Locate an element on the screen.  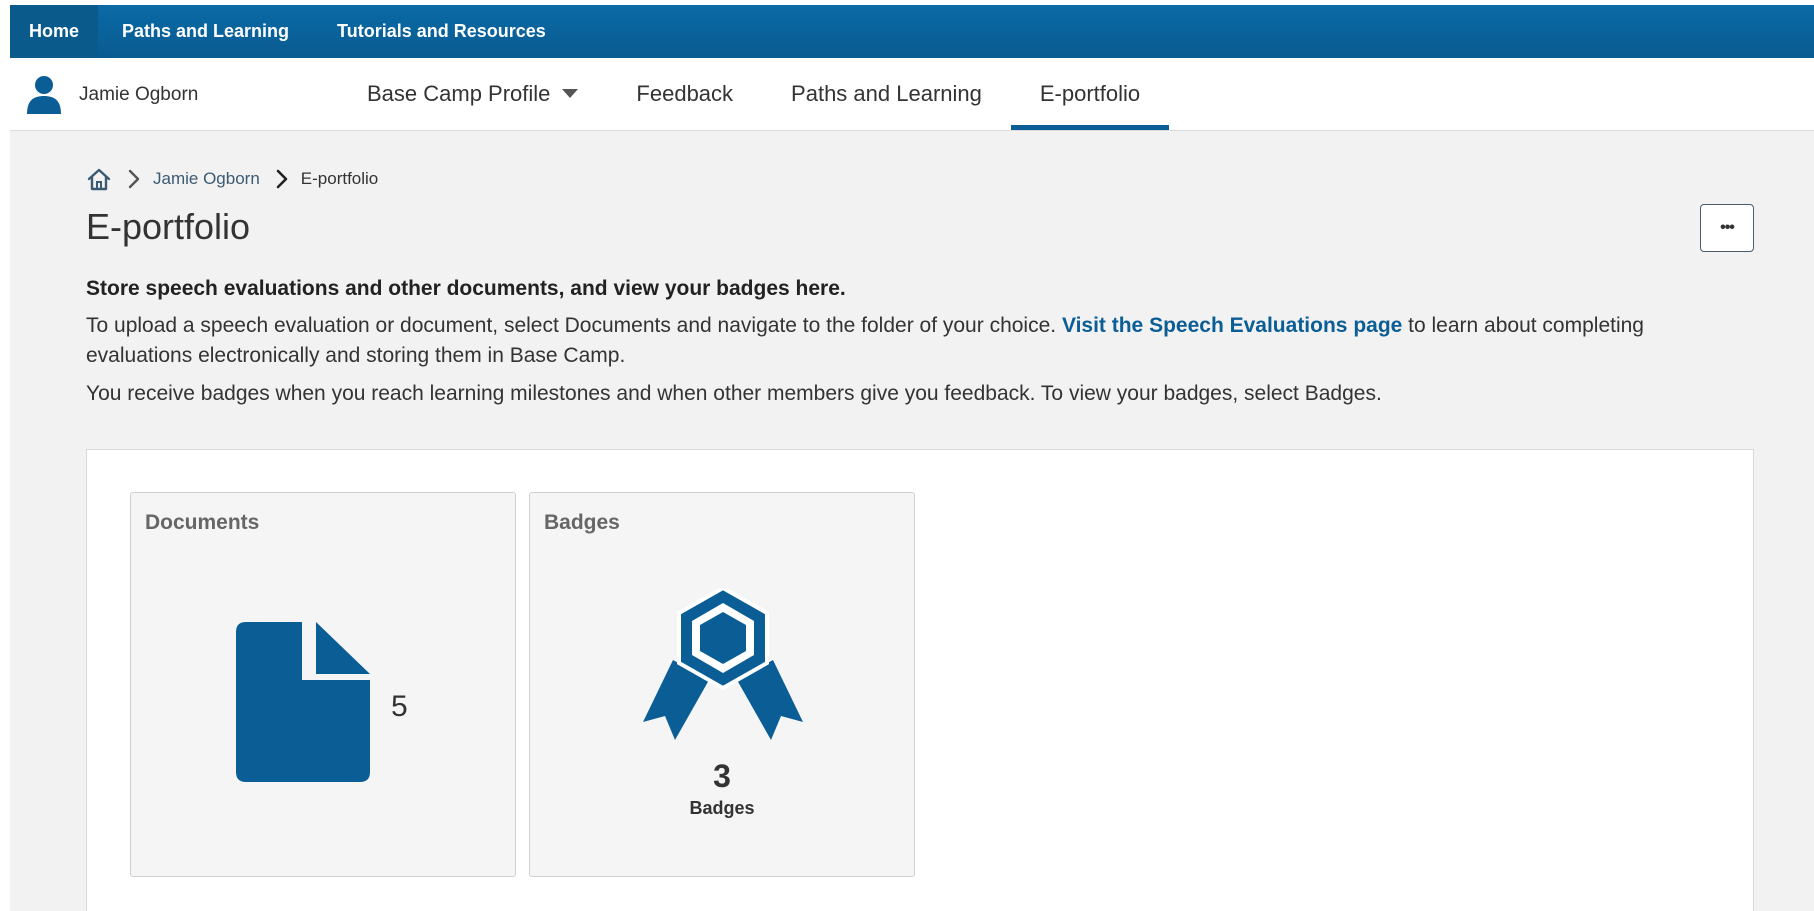
tab-label: Feedback is located at coordinates (685, 93).